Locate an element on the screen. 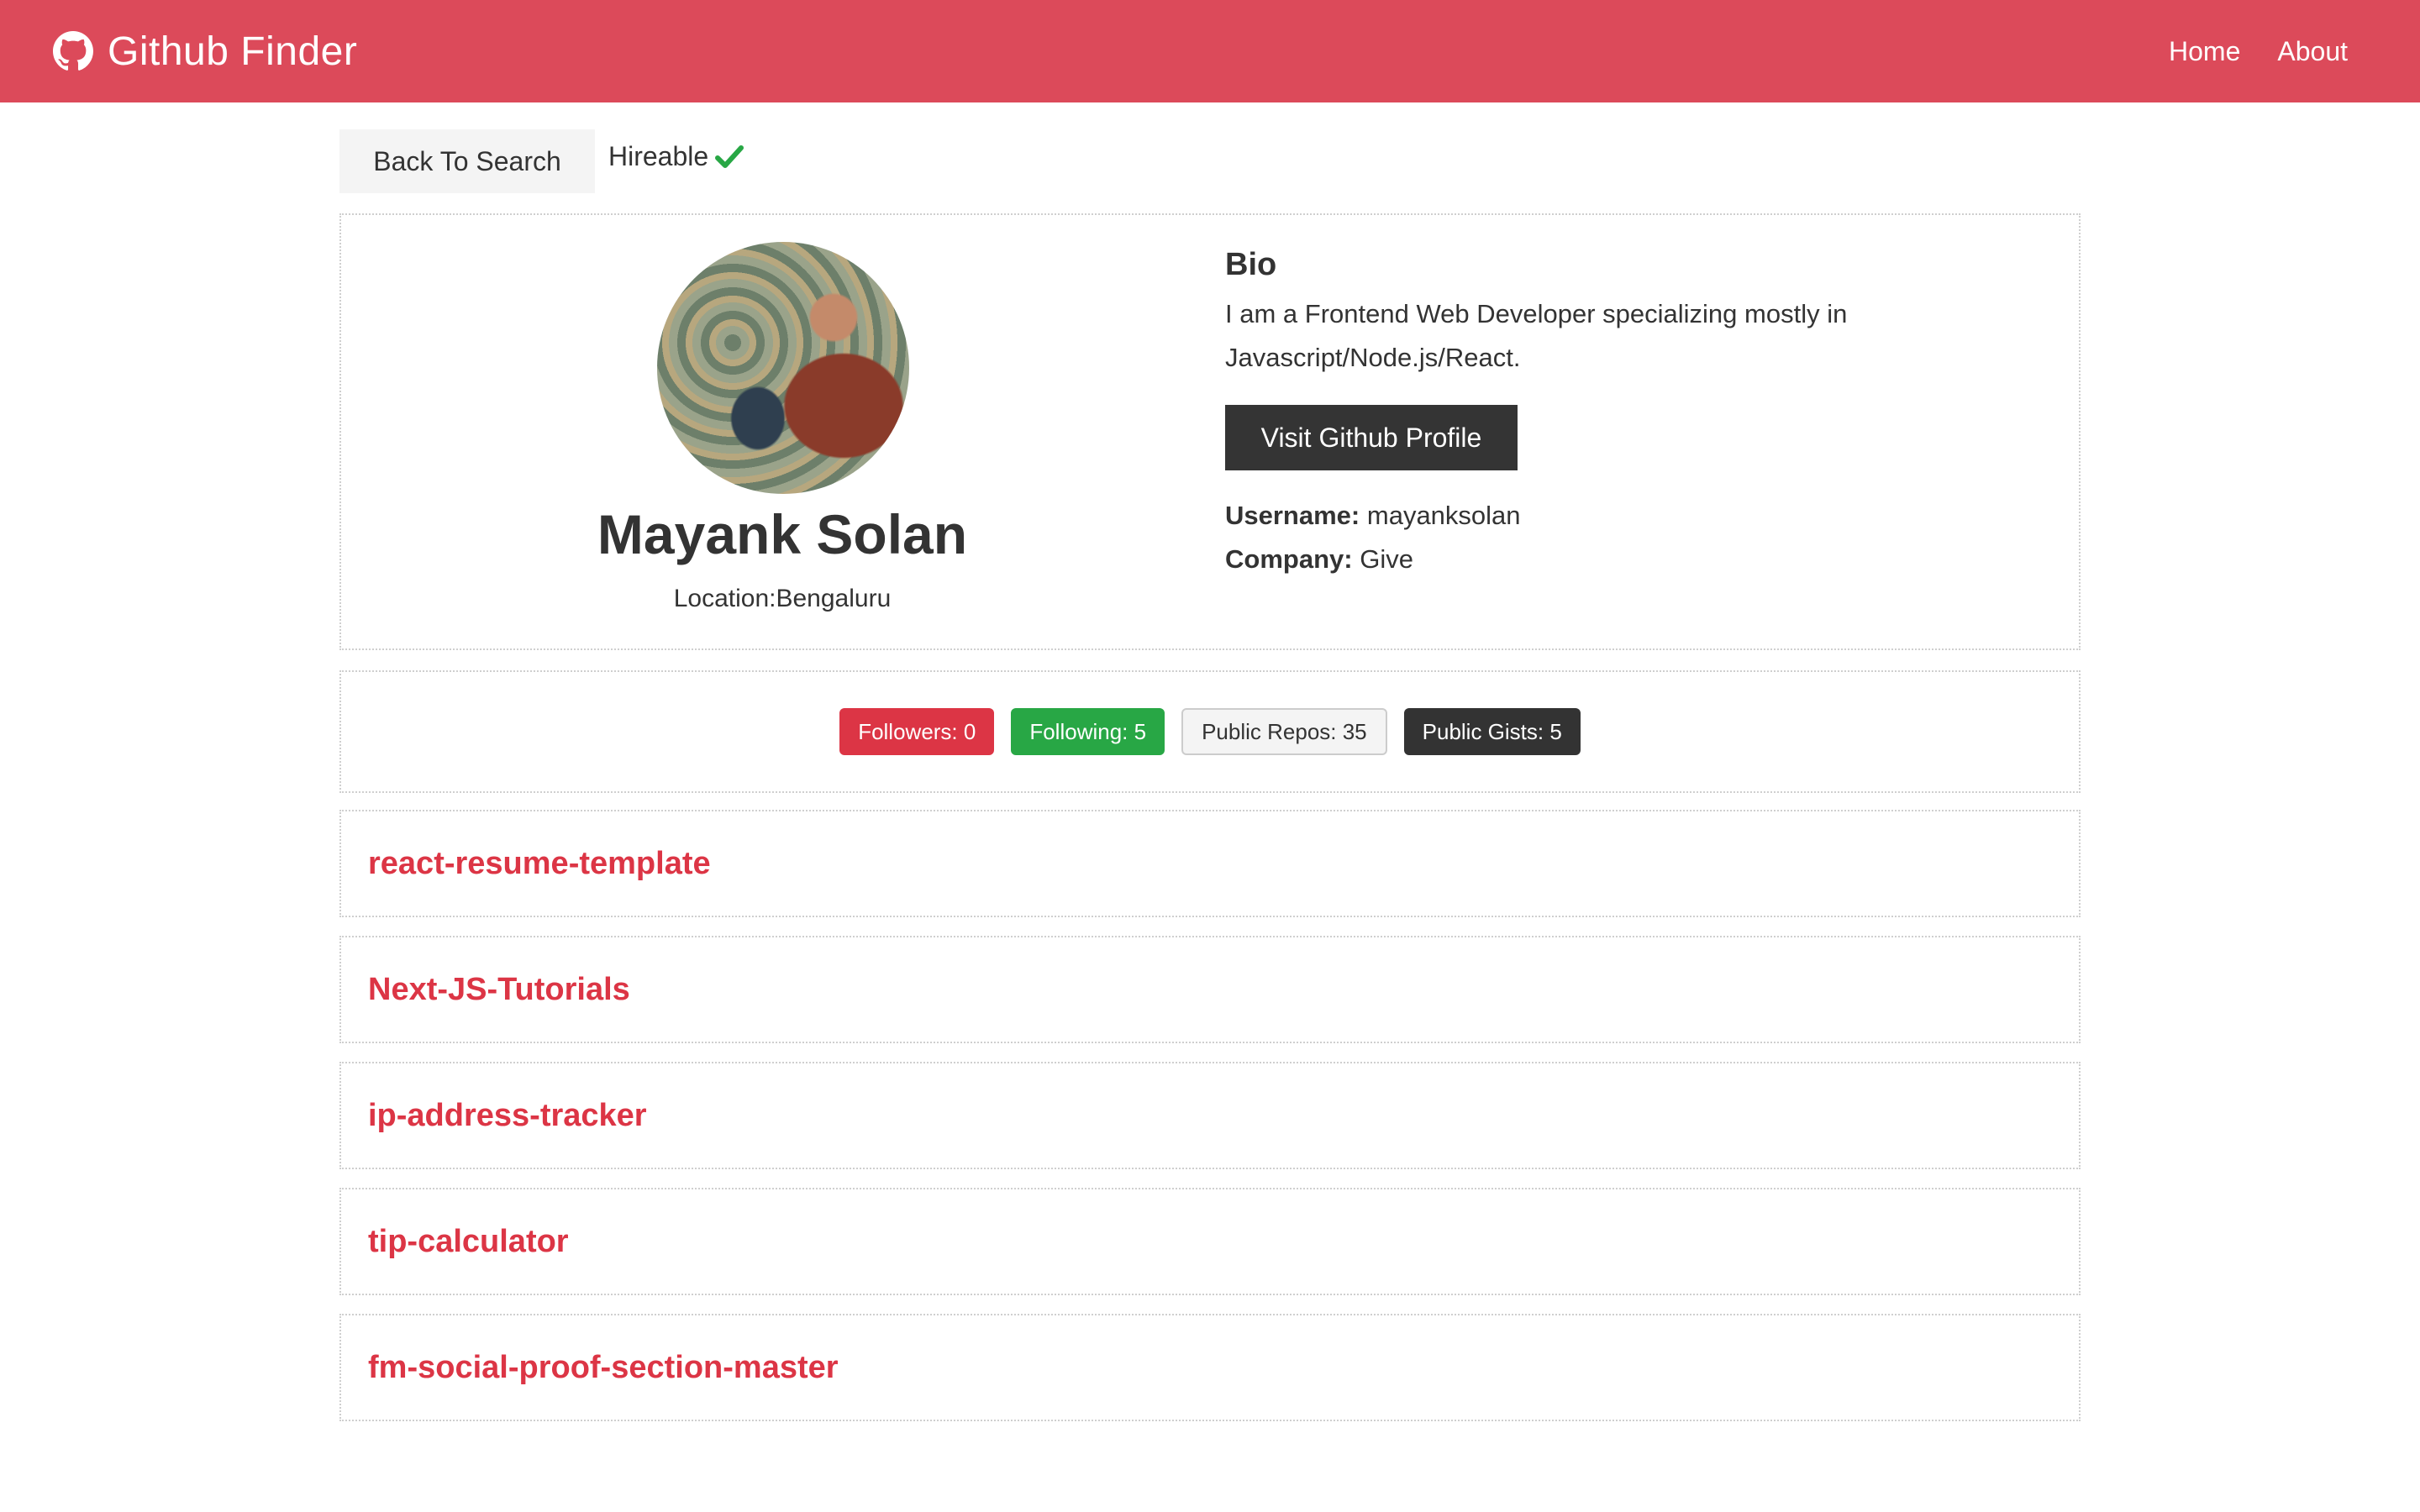 The width and height of the screenshot is (2420, 1512). repo-item: ip-address-tracker is located at coordinates (1210, 1115).